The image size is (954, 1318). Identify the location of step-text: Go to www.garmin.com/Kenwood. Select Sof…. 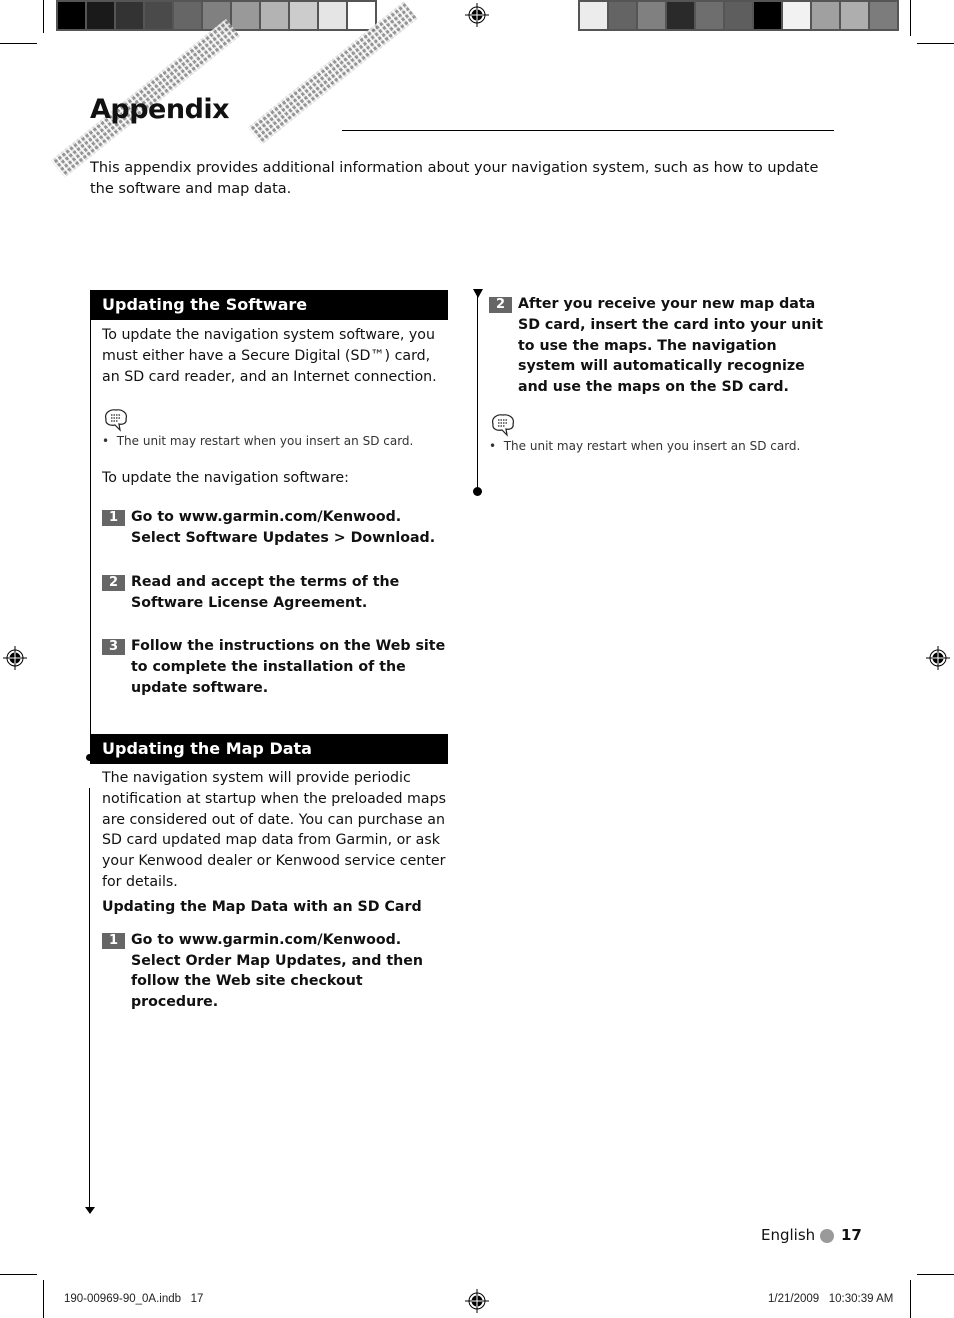
(283, 527).